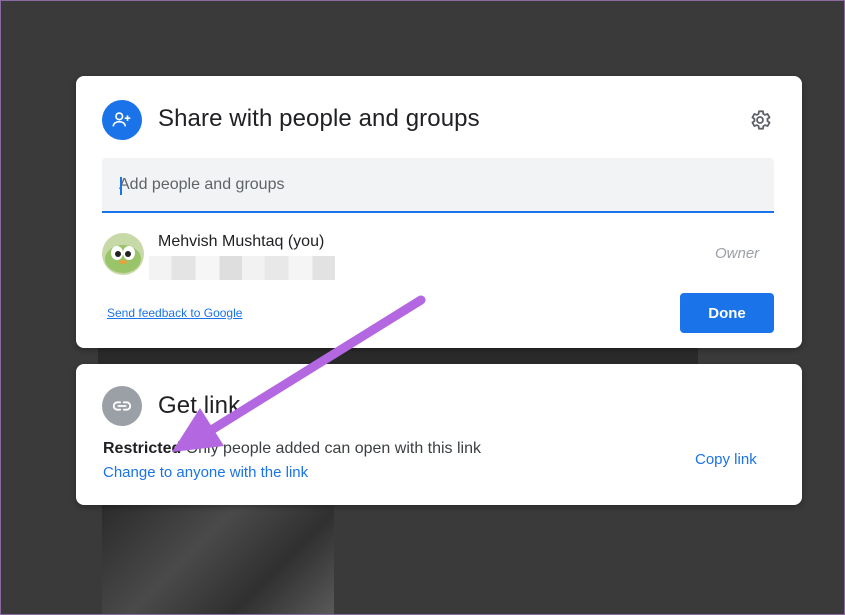  Describe the element at coordinates (242, 268) in the screenshot. I see `user-email-redacted` at that location.